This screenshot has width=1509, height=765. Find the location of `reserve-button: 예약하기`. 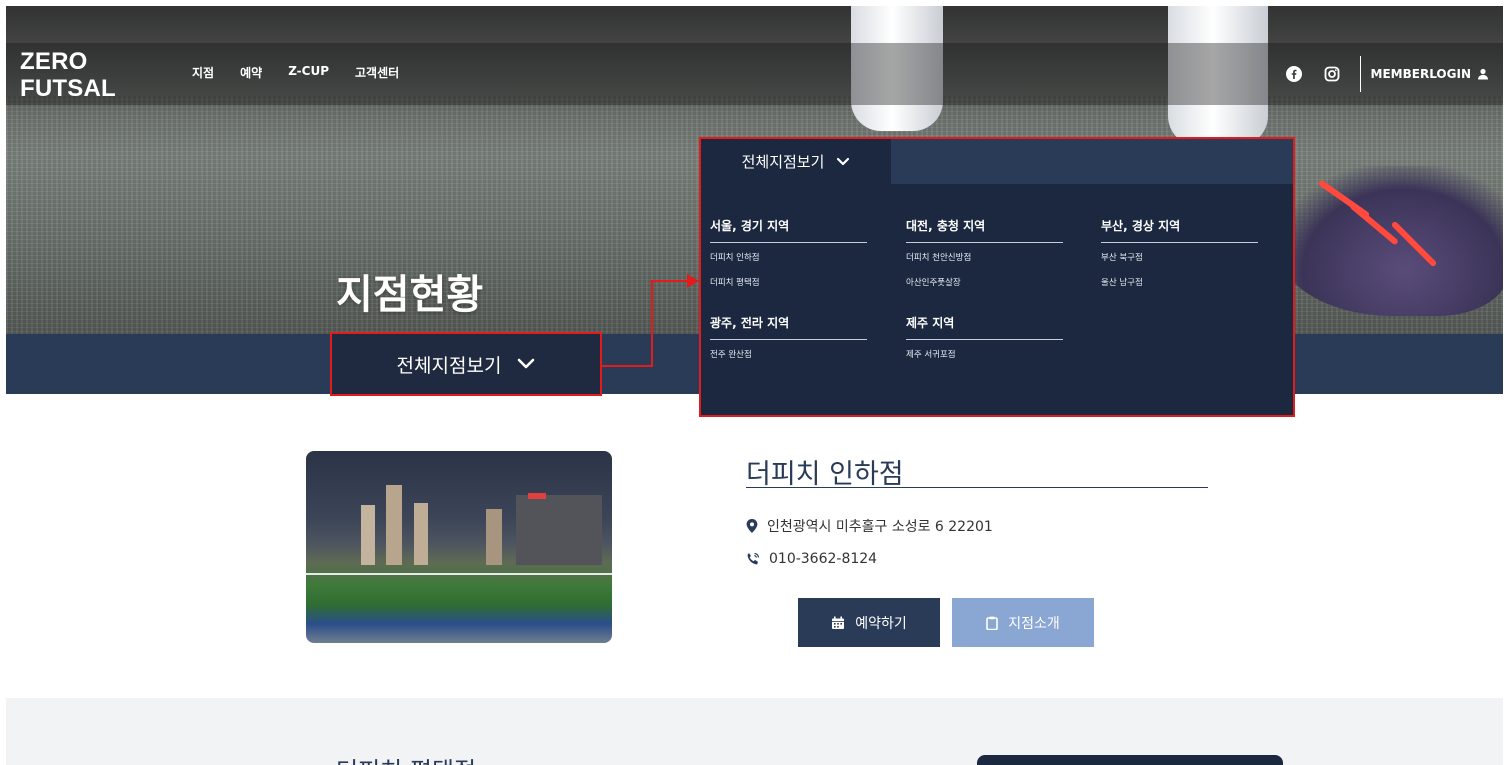

reserve-button: 예약하기 is located at coordinates (869, 622).